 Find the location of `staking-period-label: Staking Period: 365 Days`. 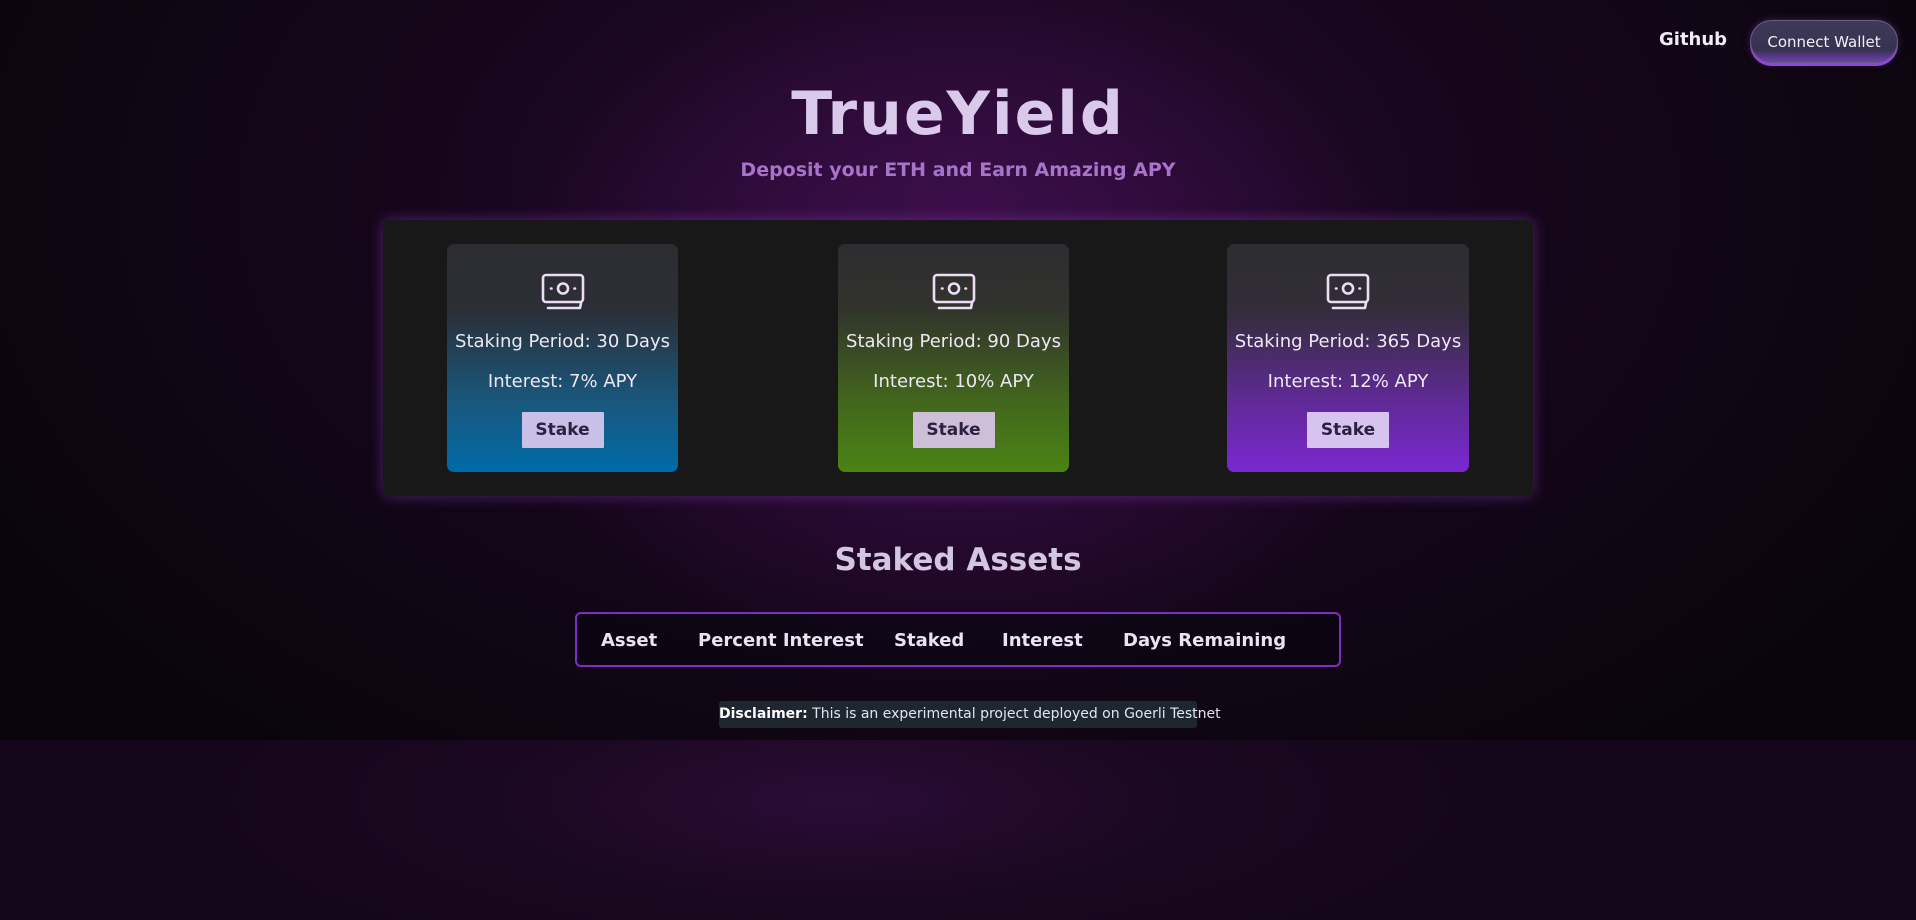

staking-period-label: Staking Period: 365 Days is located at coordinates (1348, 341).